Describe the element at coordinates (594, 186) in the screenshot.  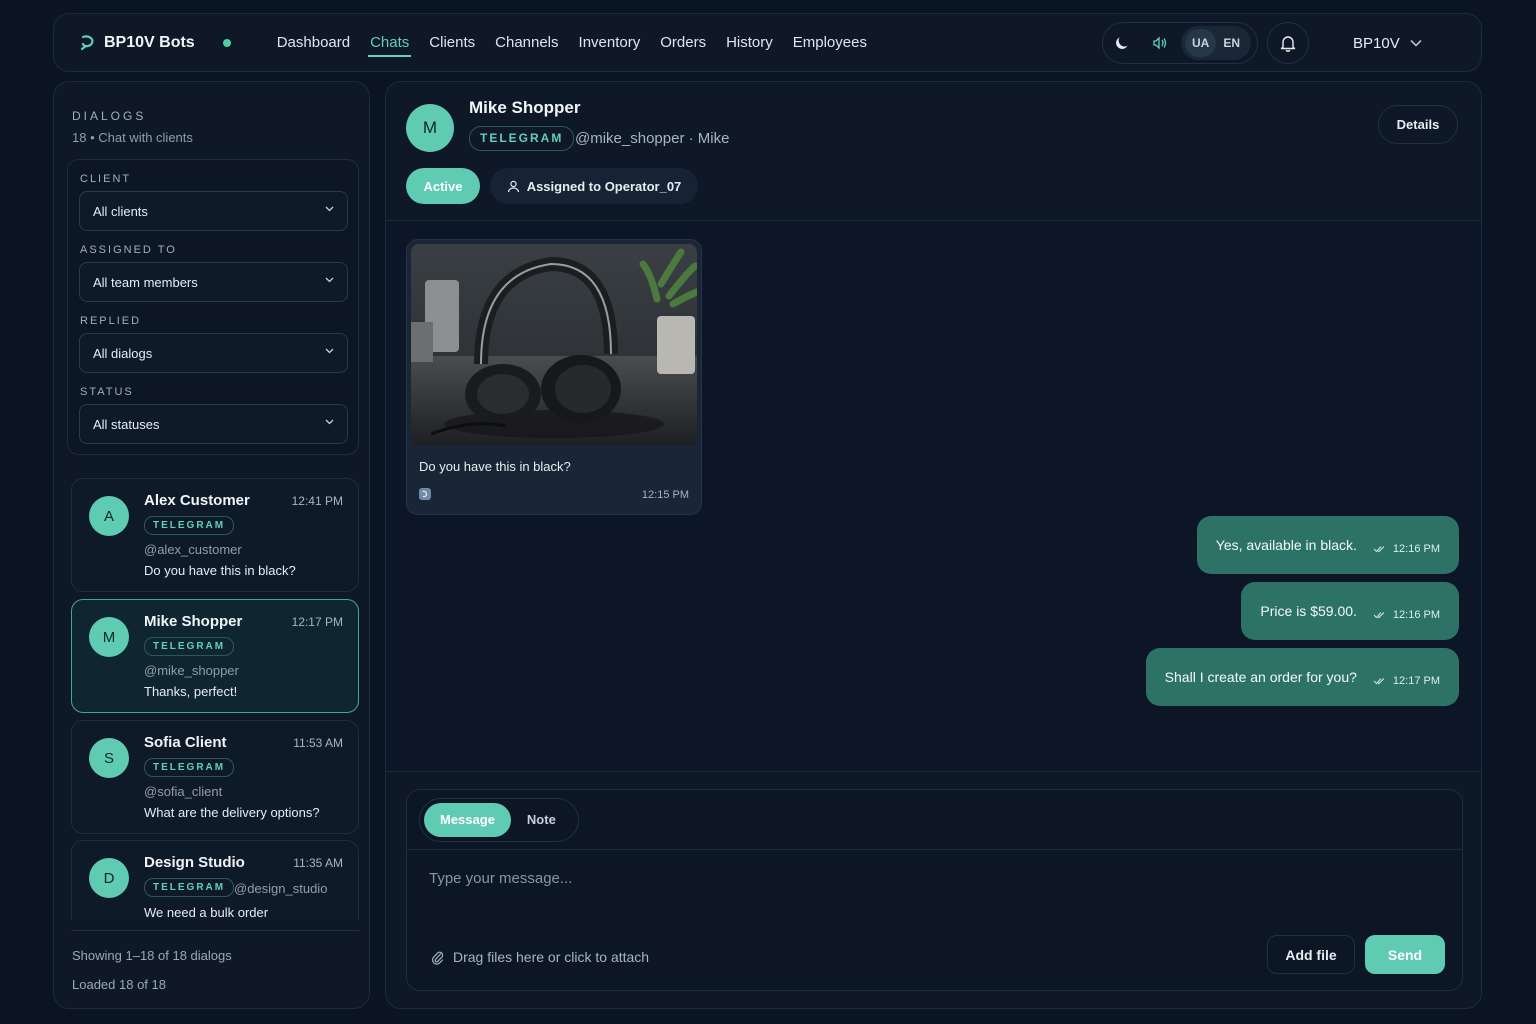
I see `assigned-operator-button: Assigned to Operator_07` at that location.